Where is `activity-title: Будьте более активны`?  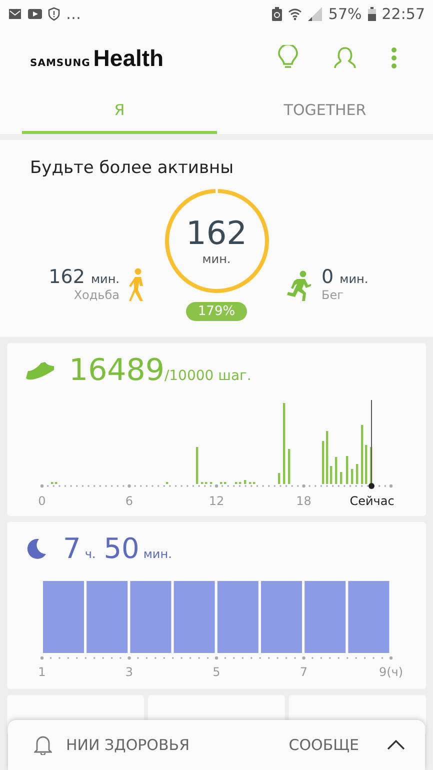 activity-title: Будьте более активны is located at coordinates (132, 168).